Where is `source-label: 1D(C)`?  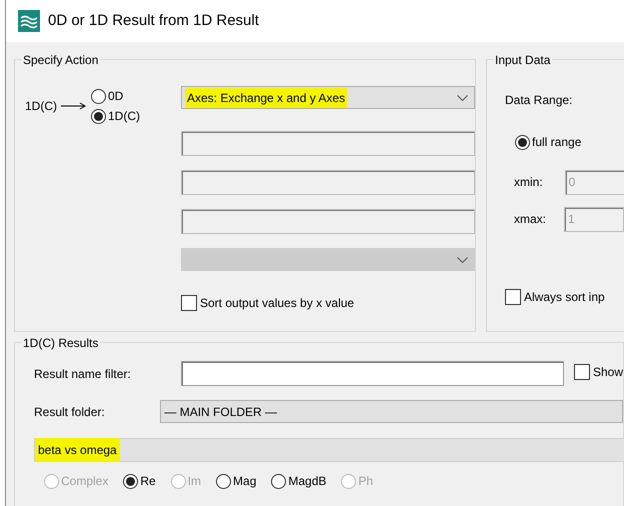
source-label: 1D(C) is located at coordinates (41, 106).